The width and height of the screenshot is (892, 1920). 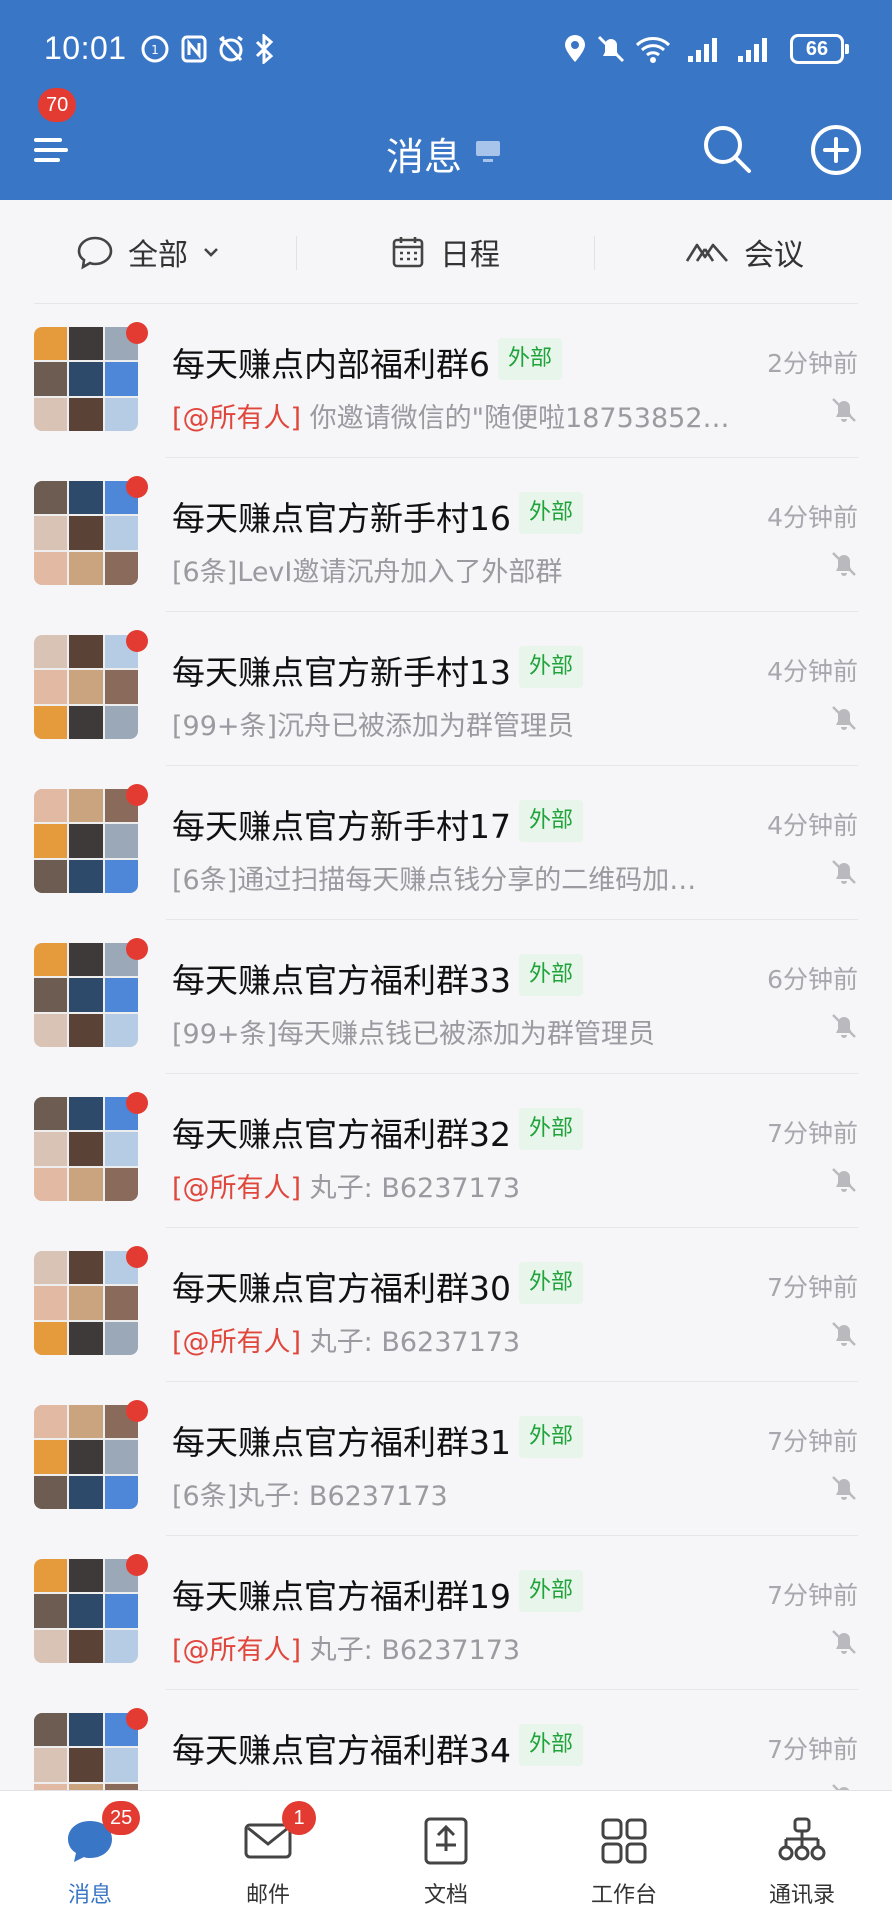 What do you see at coordinates (367, 569) in the screenshot?
I see `conversation-preview: [6条]LevI邀请沉舟加入了外部群` at bounding box center [367, 569].